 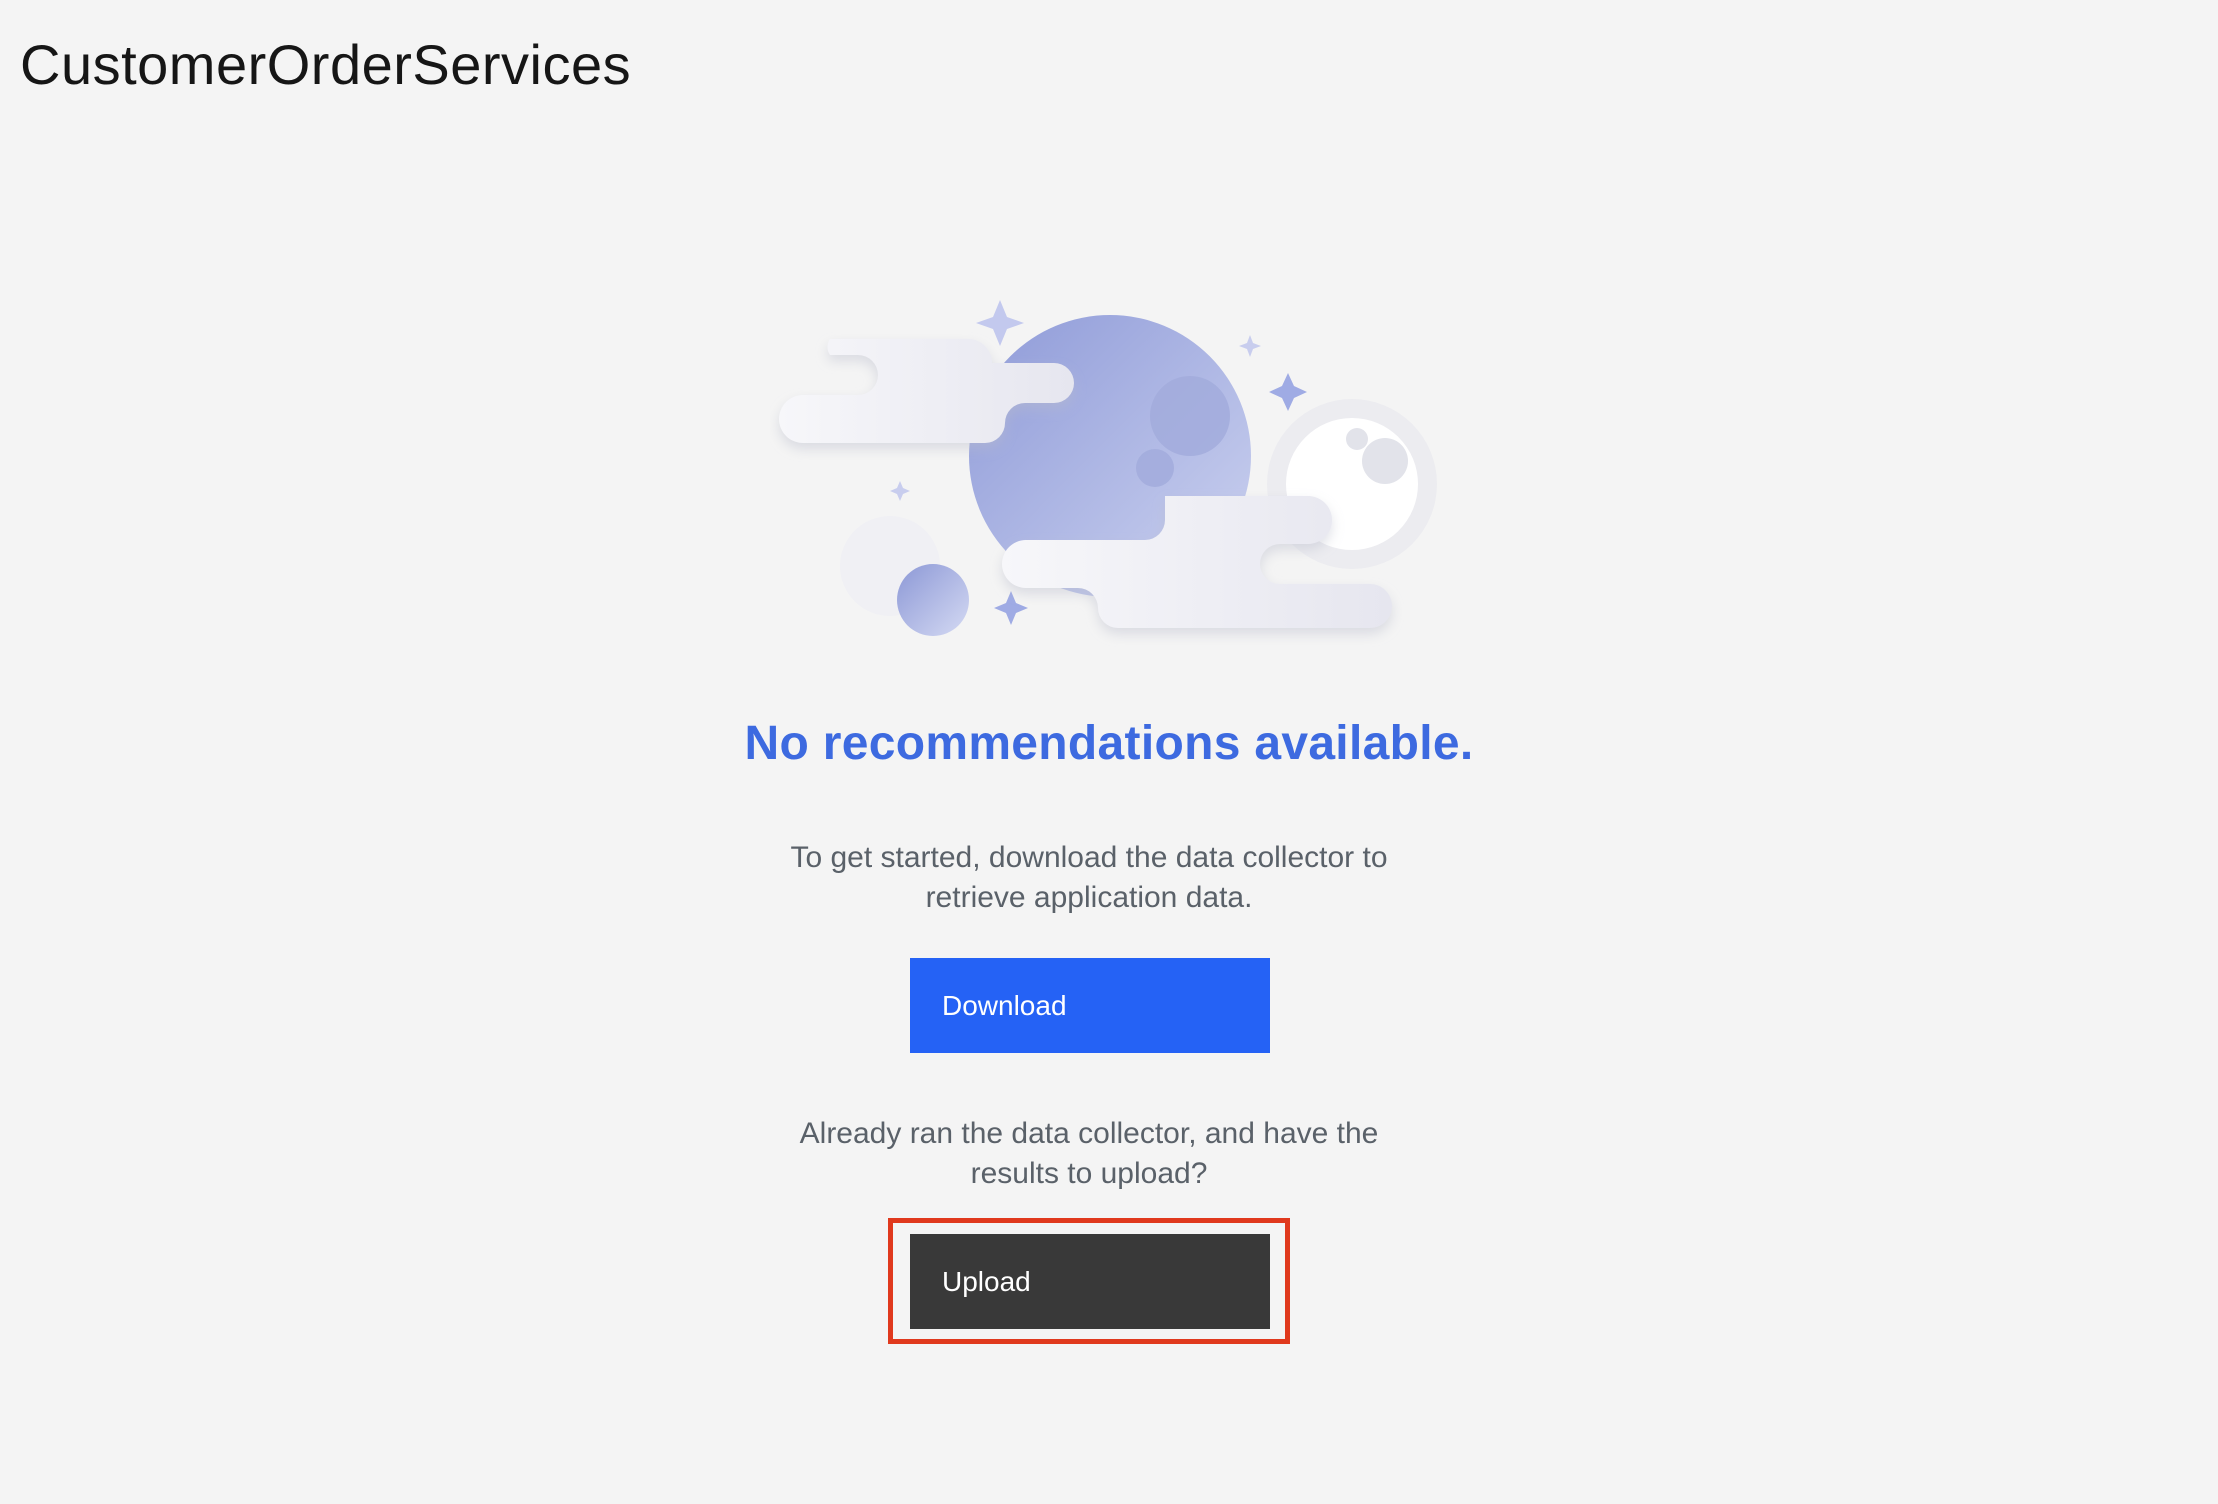 I want to click on page-title: CustomerOrderServices, so click(x=326, y=64).